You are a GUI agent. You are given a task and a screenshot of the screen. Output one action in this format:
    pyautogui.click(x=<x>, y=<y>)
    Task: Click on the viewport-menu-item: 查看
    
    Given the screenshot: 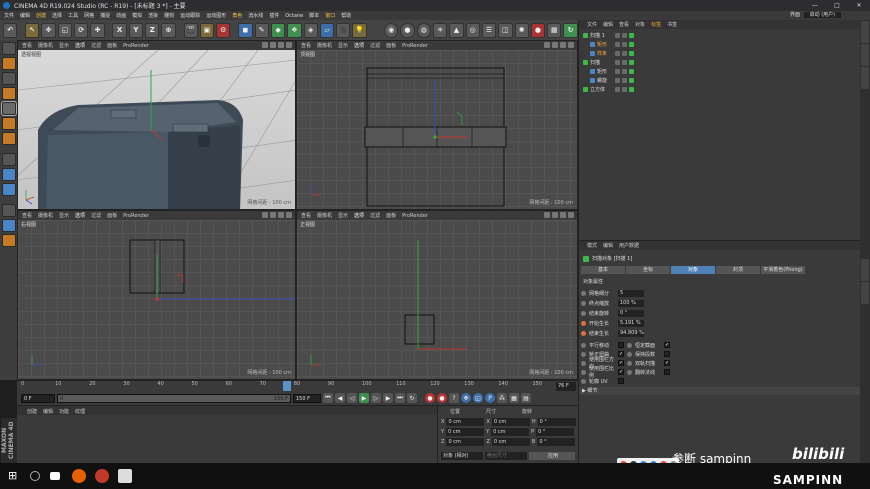 What is the action you would take?
    pyautogui.click(x=27, y=45)
    